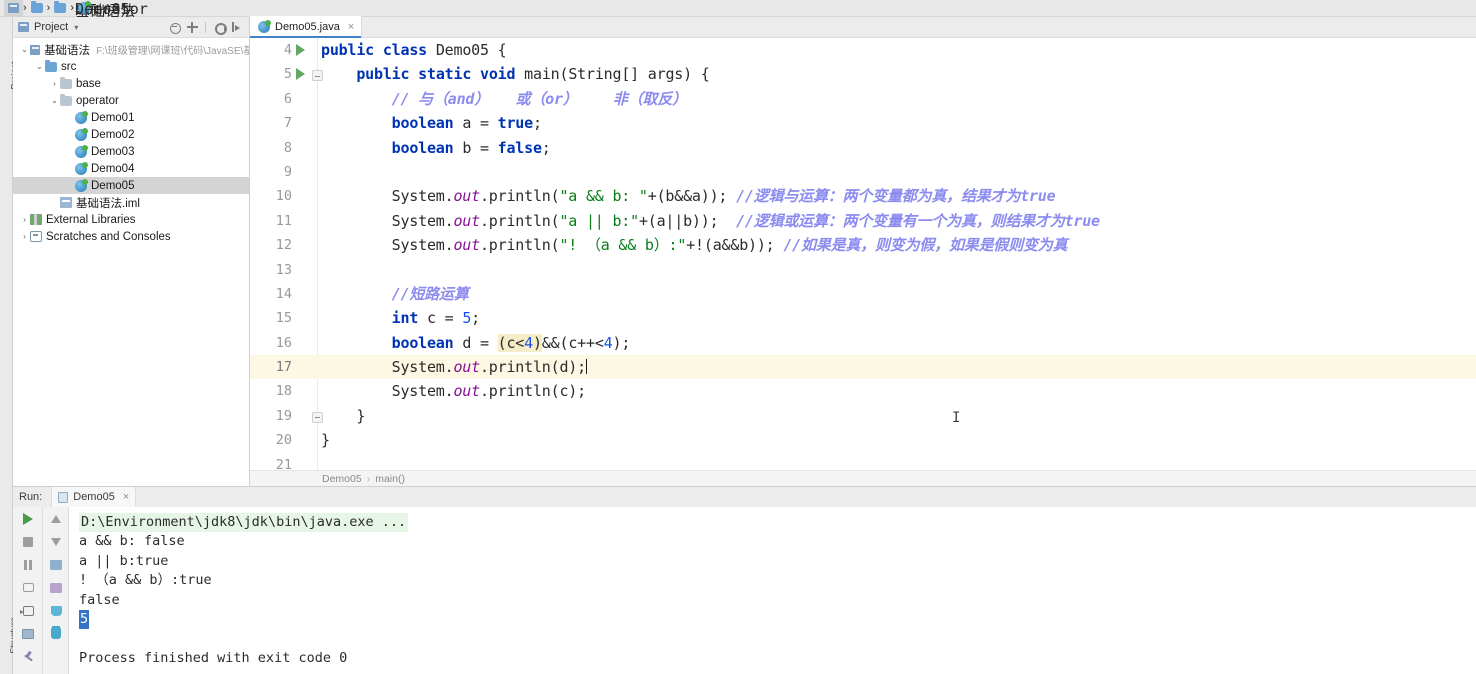 The height and width of the screenshot is (674, 1476). I want to click on code-line-18: 18 System.out.println(c);, so click(863, 391).